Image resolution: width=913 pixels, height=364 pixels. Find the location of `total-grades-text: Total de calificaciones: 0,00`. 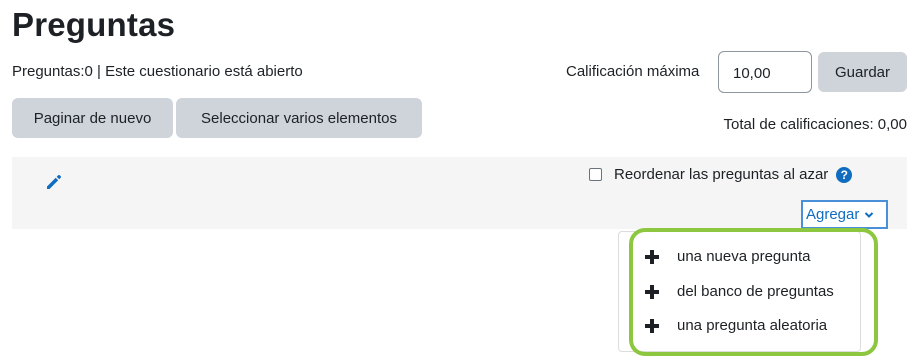

total-grades-text: Total de calificaciones: 0,00 is located at coordinates (815, 124).